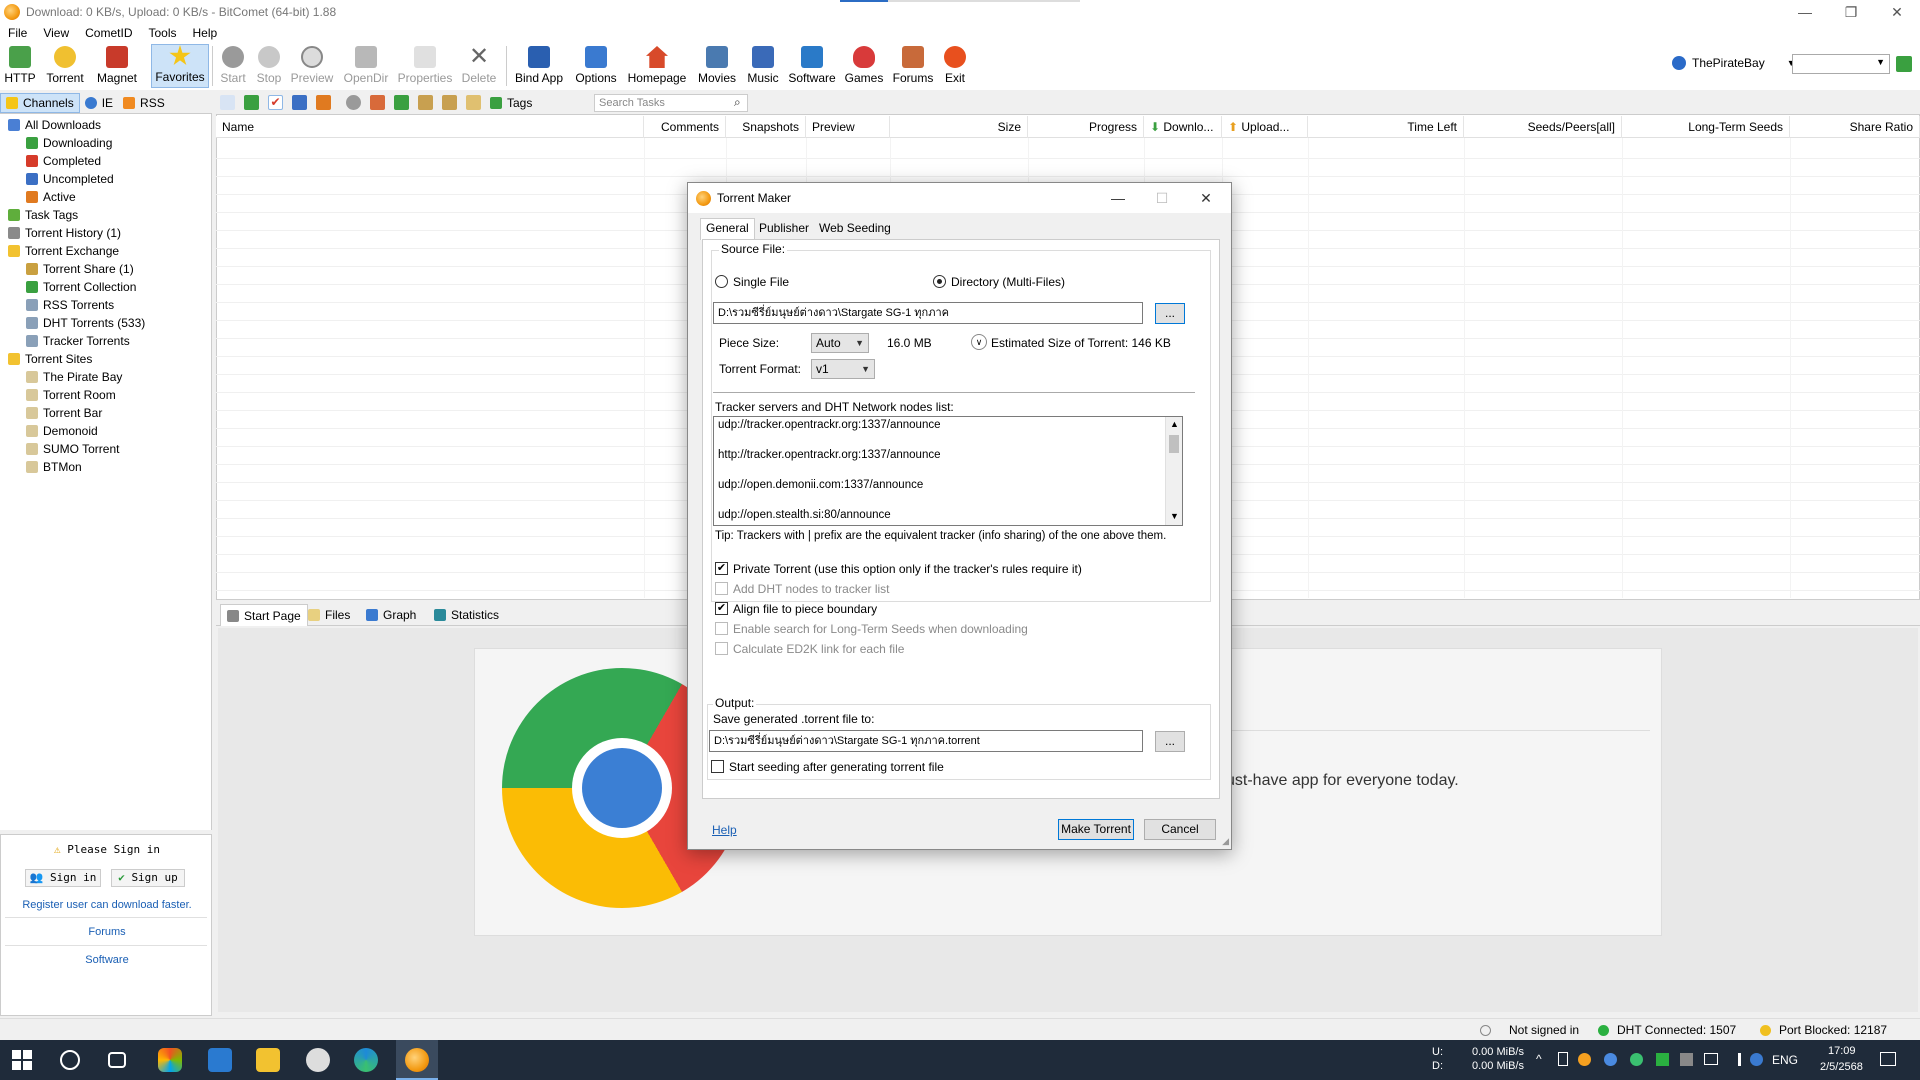 The height and width of the screenshot is (1080, 1920). I want to click on collection-icon, so click(401, 102).